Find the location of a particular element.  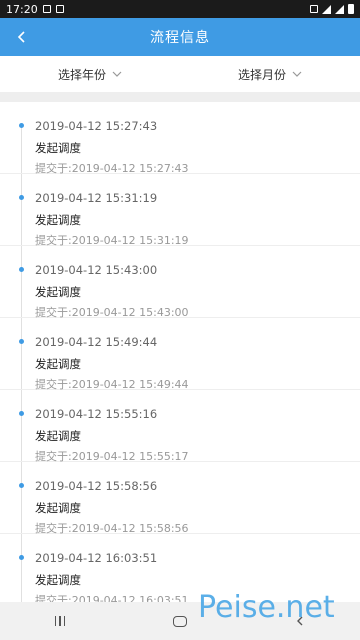

recent-apps-button is located at coordinates (60, 621).